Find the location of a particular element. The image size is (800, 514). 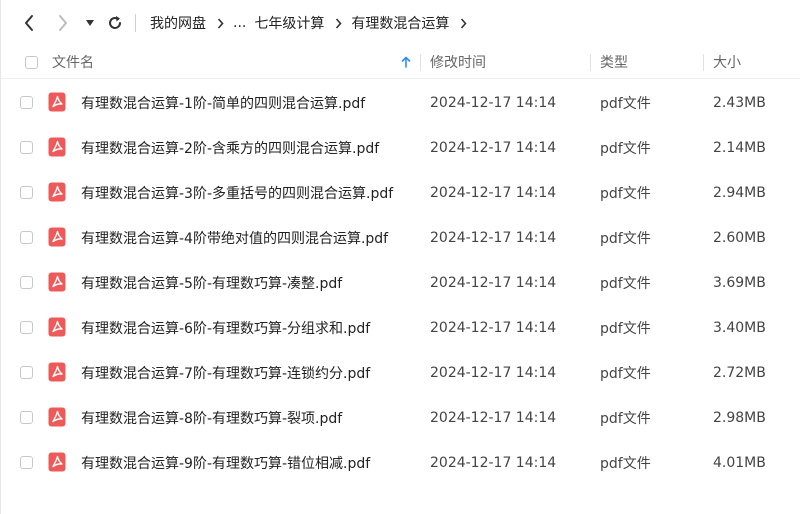

file-size: 3.40MB is located at coordinates (739, 327).